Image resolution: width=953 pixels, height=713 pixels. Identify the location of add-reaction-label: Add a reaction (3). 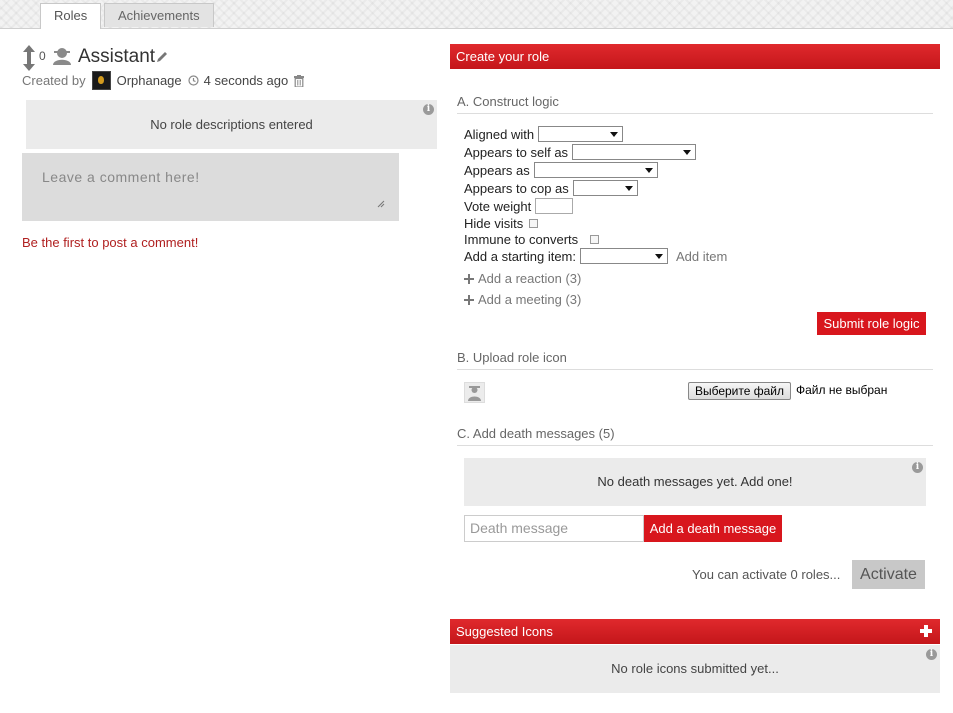
(530, 278).